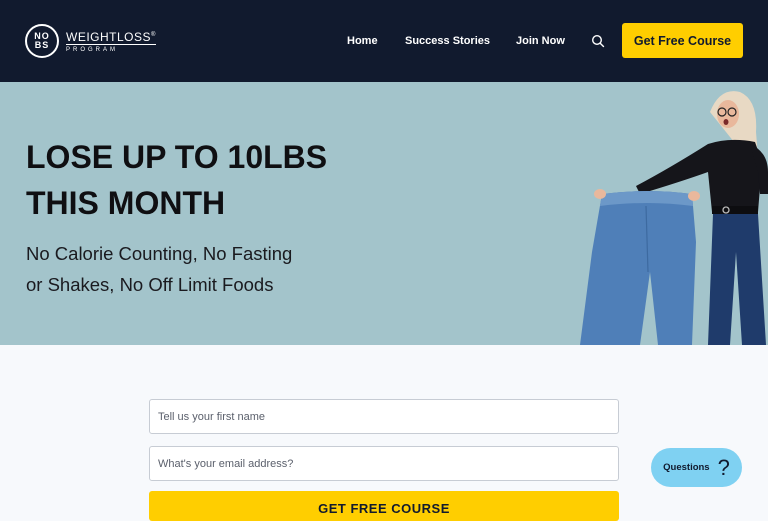  I want to click on email-field, so click(384, 463).